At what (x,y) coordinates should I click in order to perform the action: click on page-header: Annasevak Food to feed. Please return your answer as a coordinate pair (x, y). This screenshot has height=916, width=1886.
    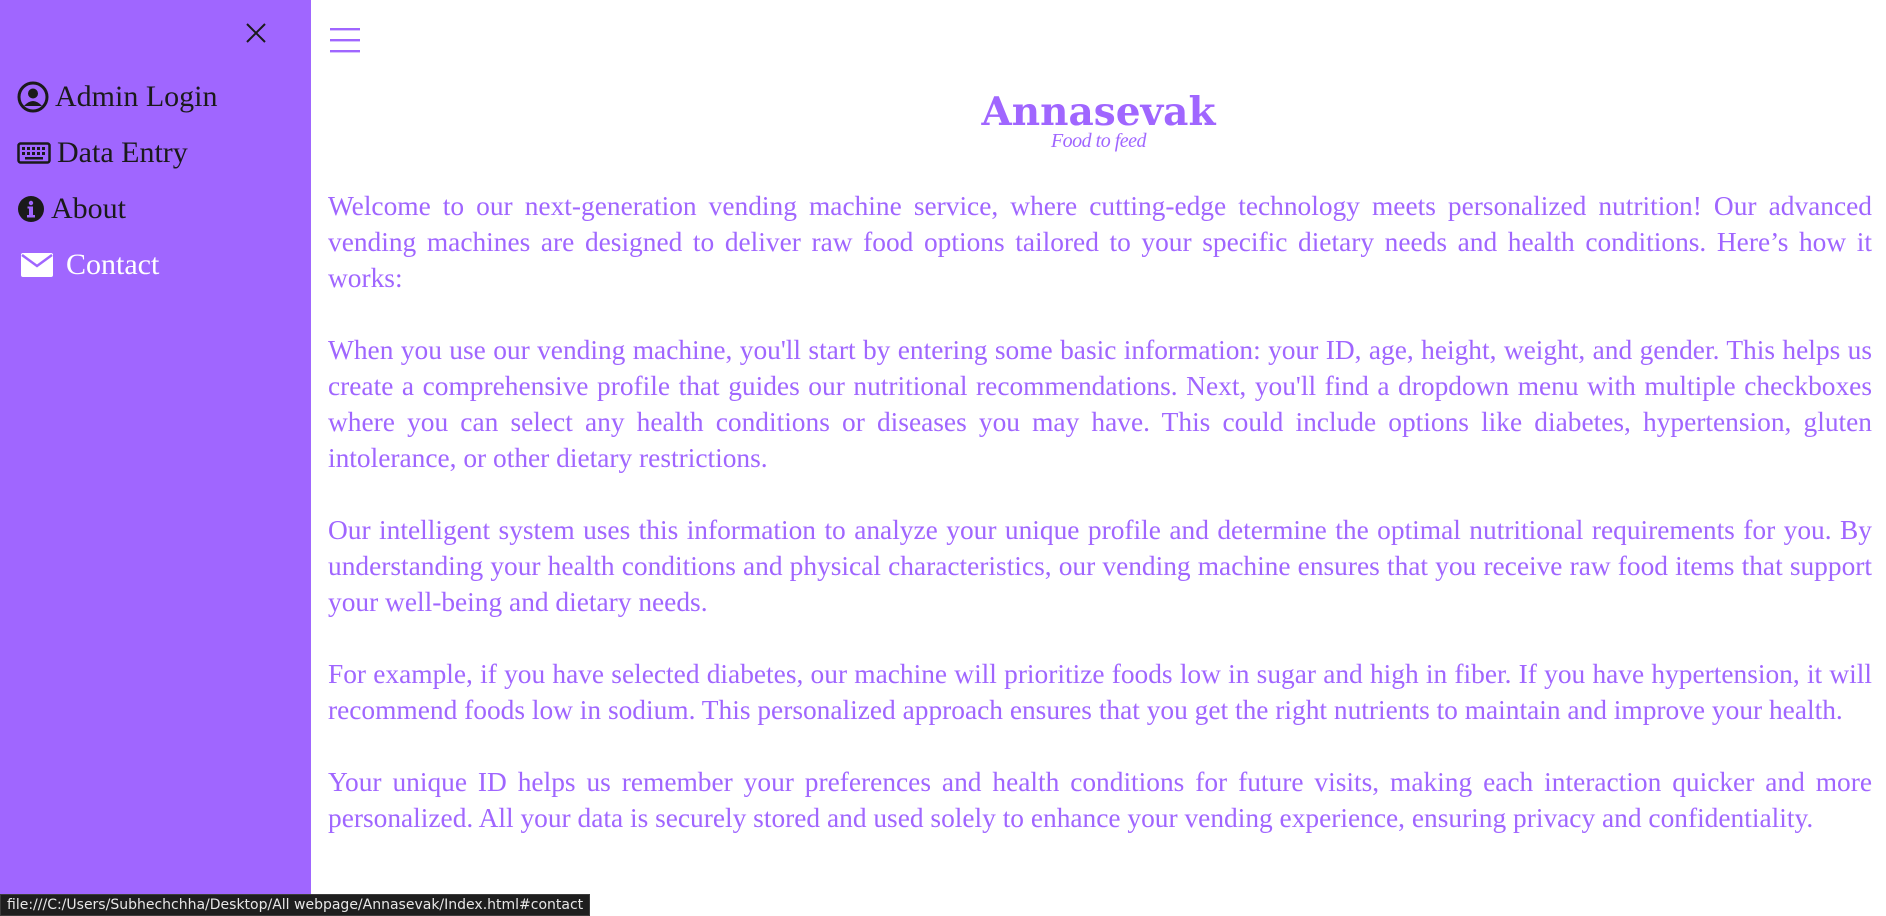
    Looking at the image, I should click on (1098, 120).